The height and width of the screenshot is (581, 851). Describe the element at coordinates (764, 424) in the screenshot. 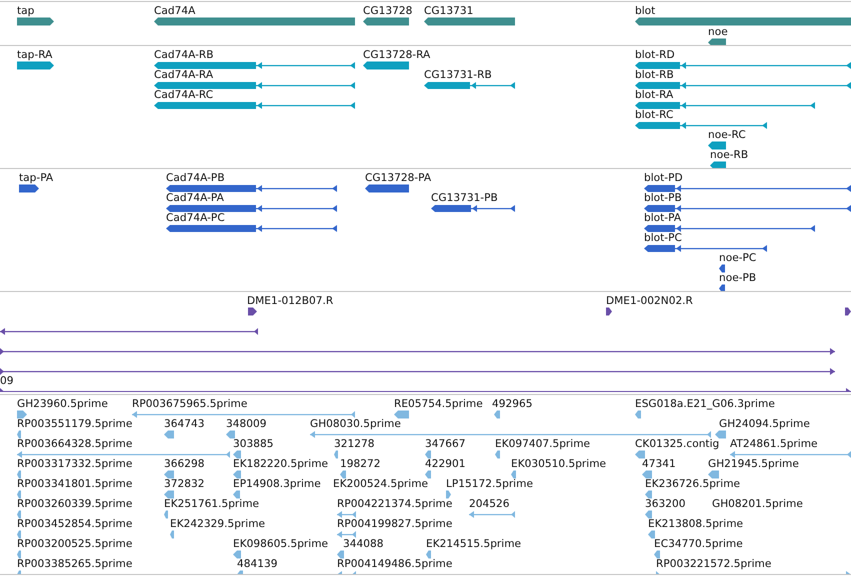

I see `est-label: GH24094.5prime` at that location.